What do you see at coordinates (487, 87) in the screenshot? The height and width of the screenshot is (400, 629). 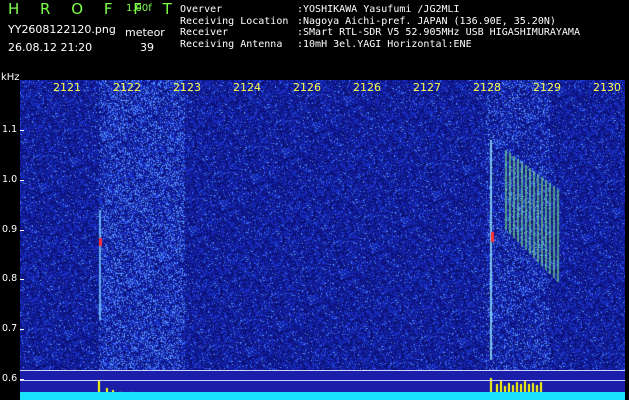 I see `time-label-2128: 2128` at bounding box center [487, 87].